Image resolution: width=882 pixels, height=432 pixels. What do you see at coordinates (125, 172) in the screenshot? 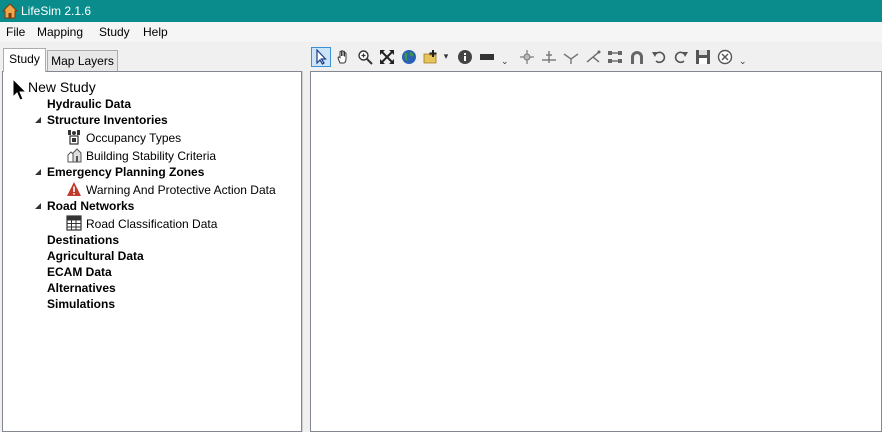
I see `tree-node-emergency-planning-zones: Emergency Planning Zones` at bounding box center [125, 172].